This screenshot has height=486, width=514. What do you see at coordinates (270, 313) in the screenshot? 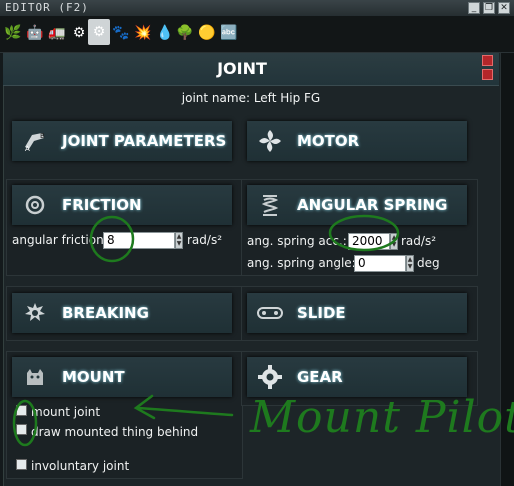
I see `slide-icon` at bounding box center [270, 313].